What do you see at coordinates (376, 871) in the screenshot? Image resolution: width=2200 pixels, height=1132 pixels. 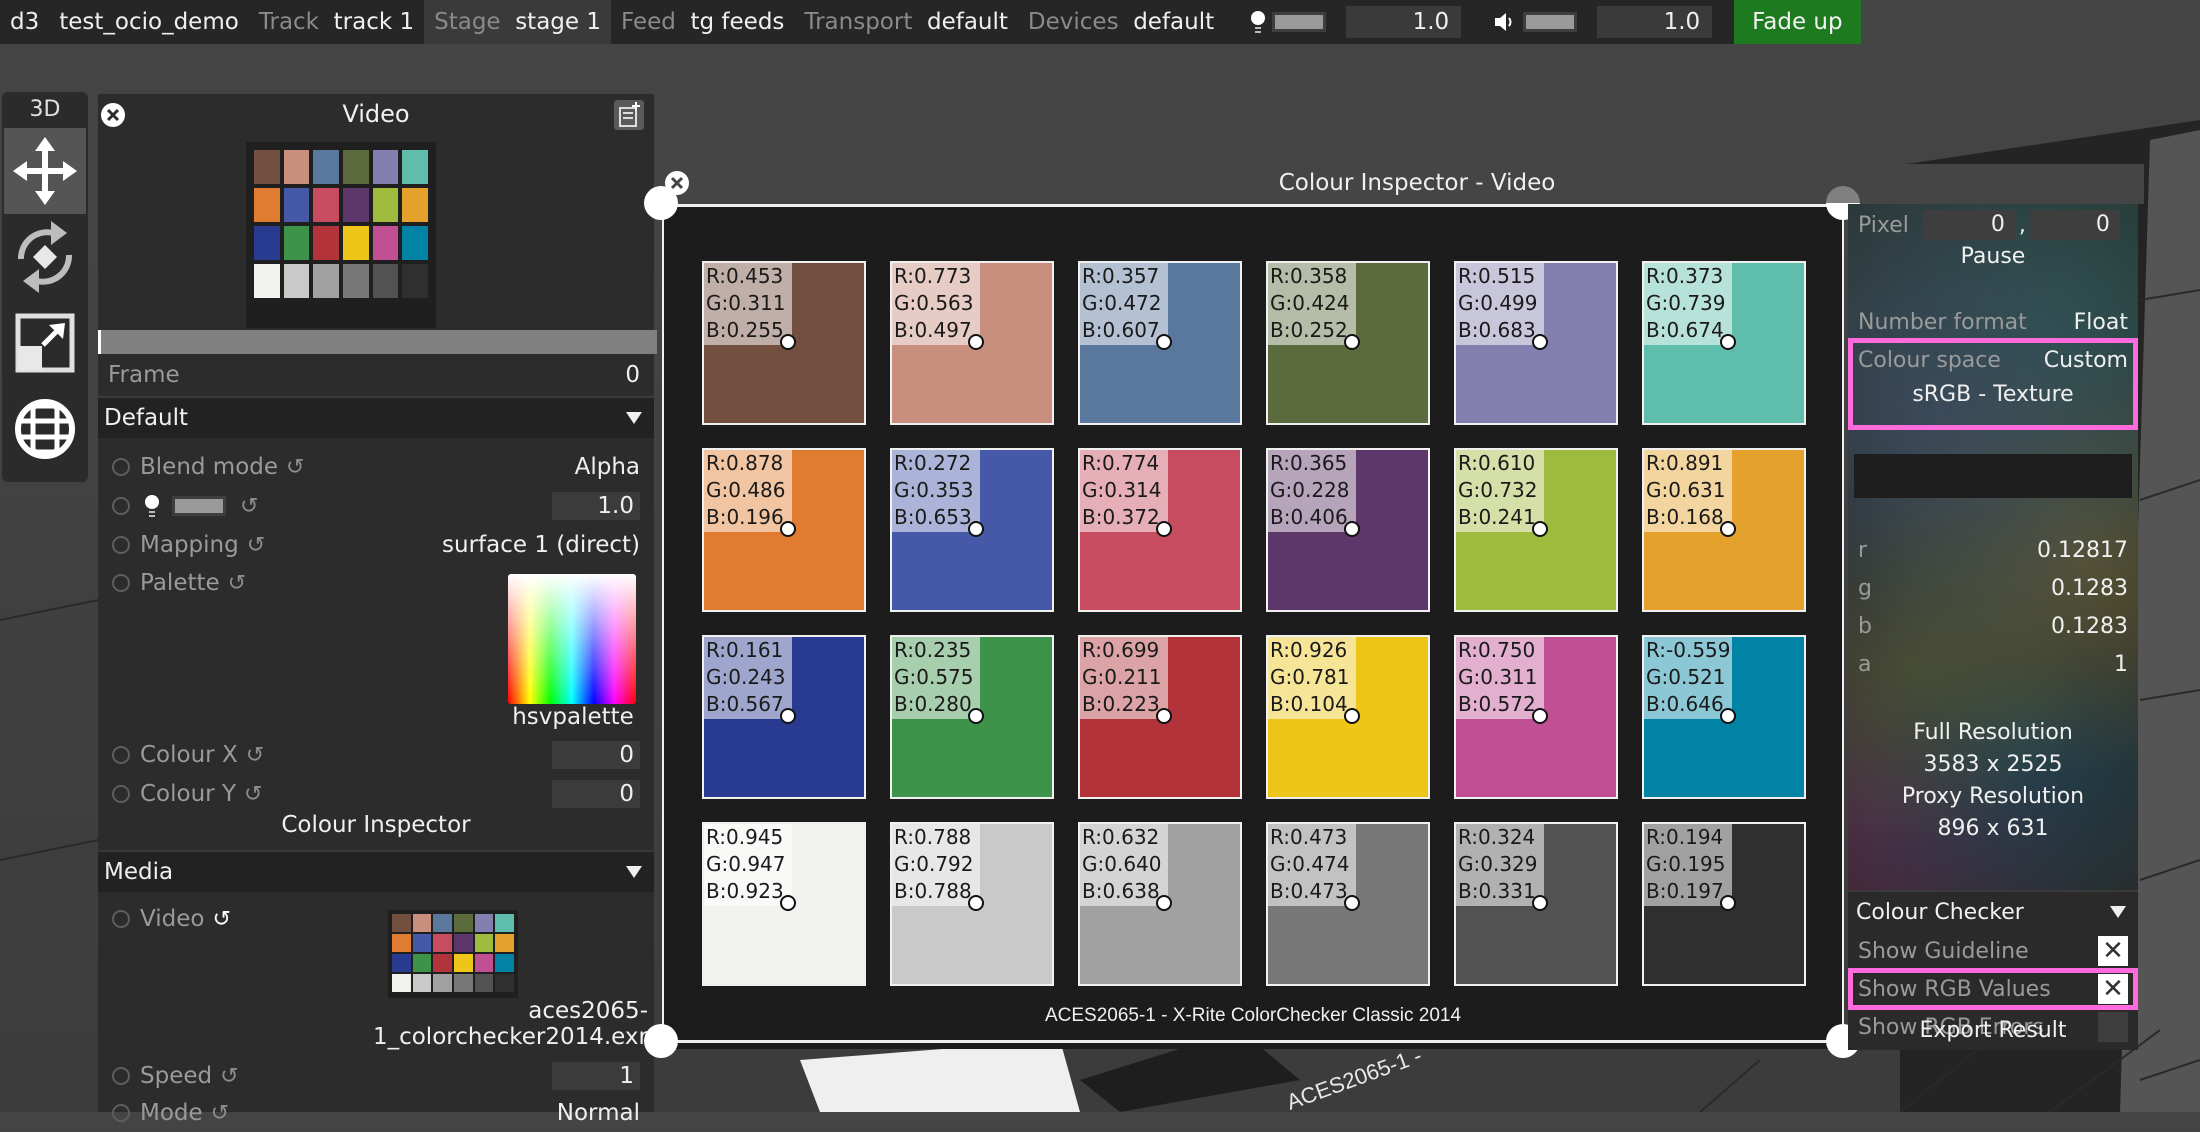 I see `media-section-header: Media` at bounding box center [376, 871].